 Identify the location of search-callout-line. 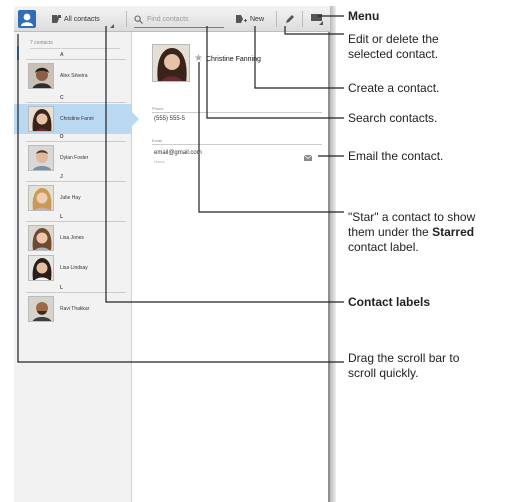
(275, 72).